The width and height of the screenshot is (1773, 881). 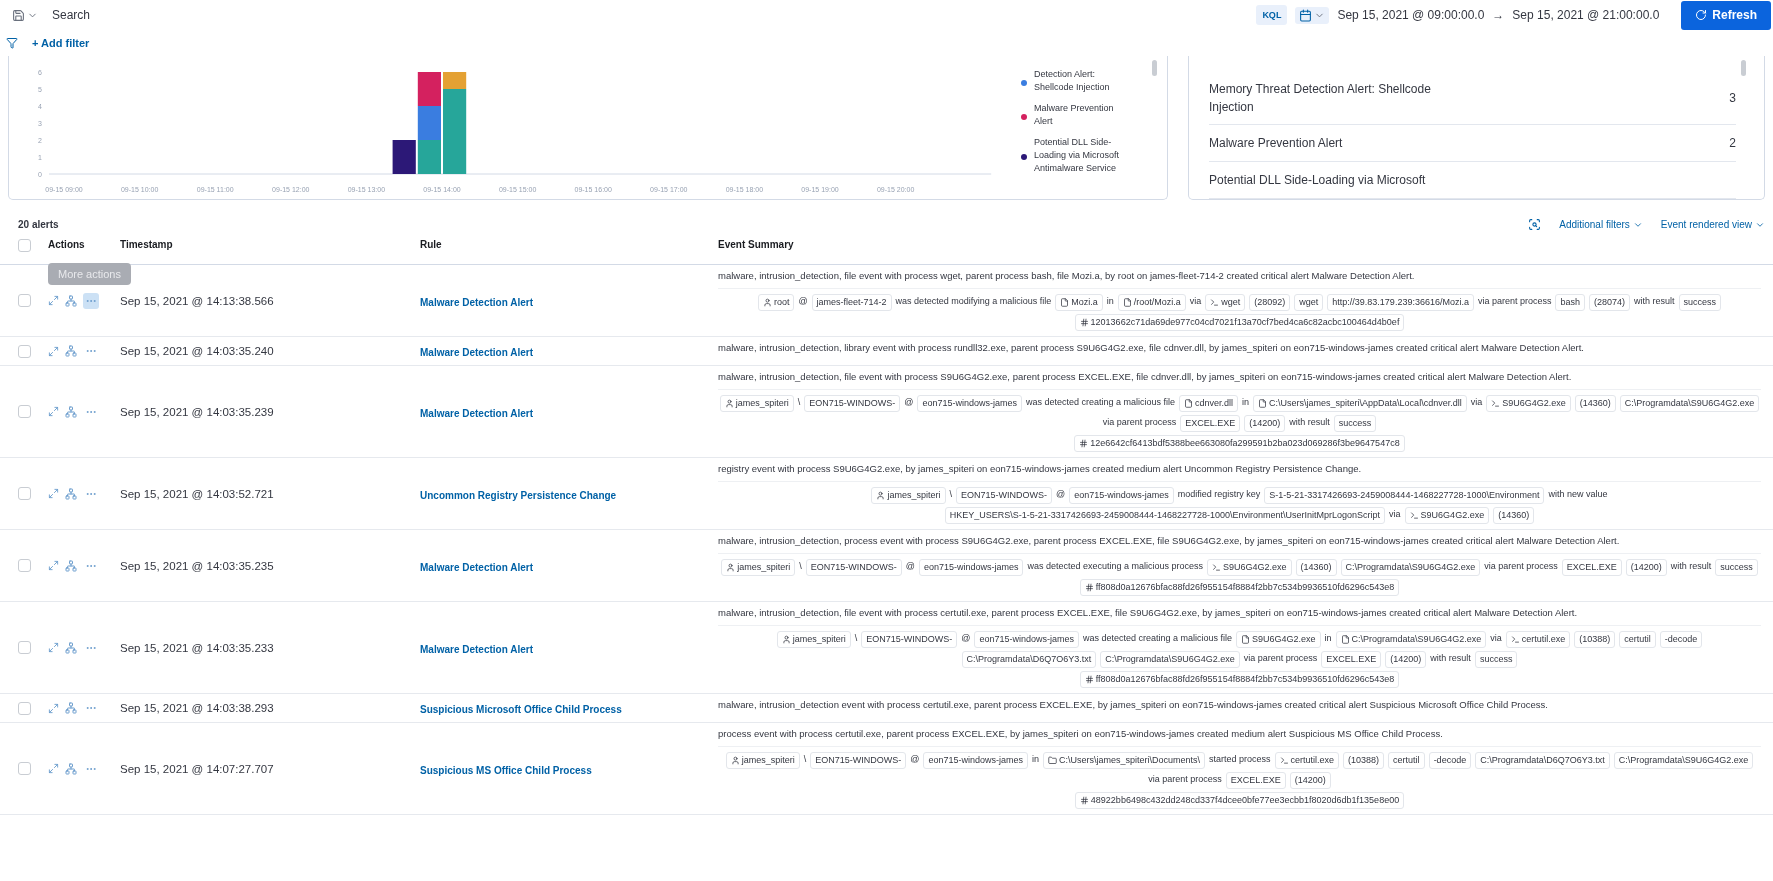 I want to click on inspect-icon, so click(x=1535, y=224).